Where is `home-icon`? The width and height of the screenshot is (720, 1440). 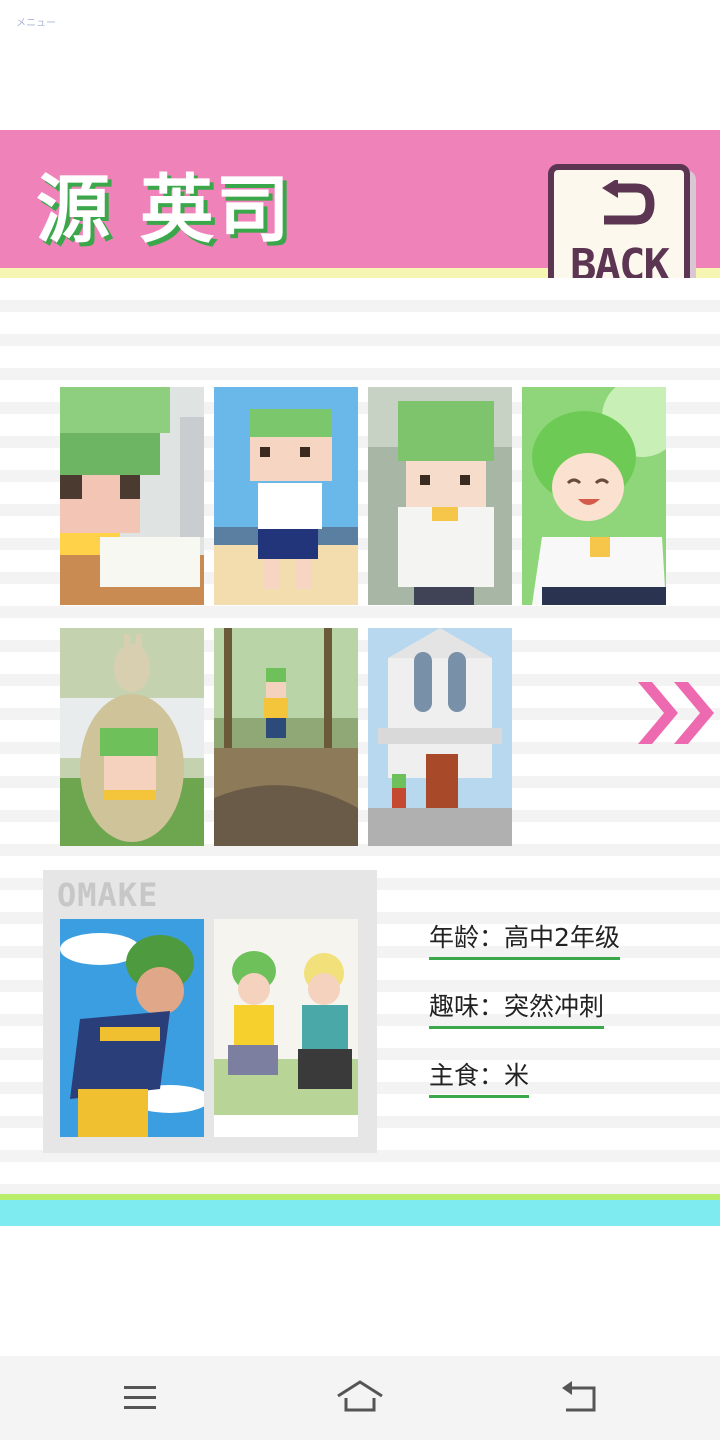
home-icon is located at coordinates (360, 1396).